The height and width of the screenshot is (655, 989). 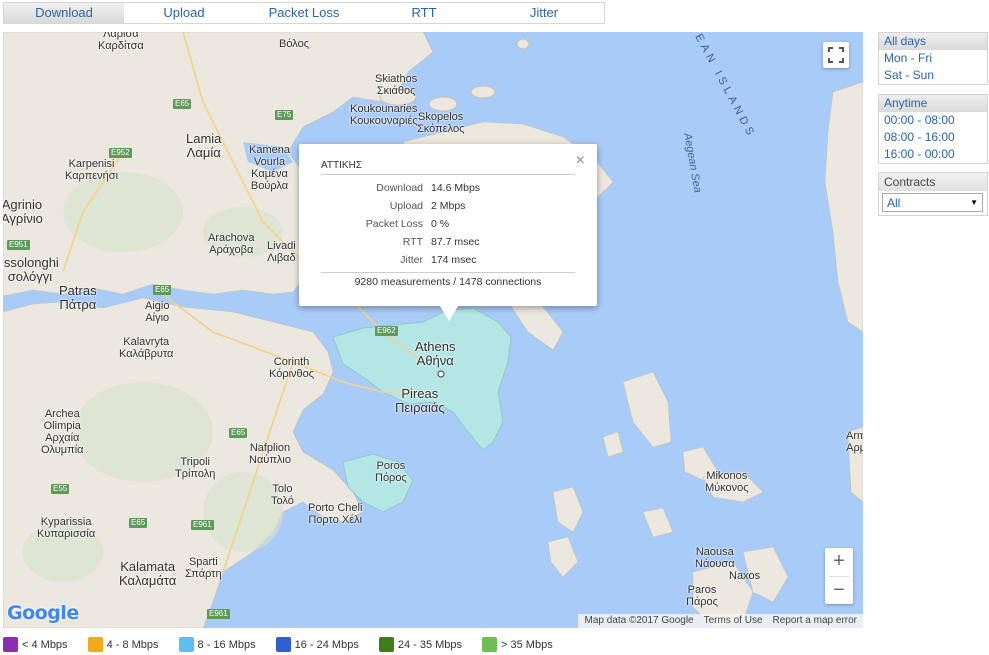 I want to click on filter-00-08: 00:00 - 08:00, so click(x=933, y=120).